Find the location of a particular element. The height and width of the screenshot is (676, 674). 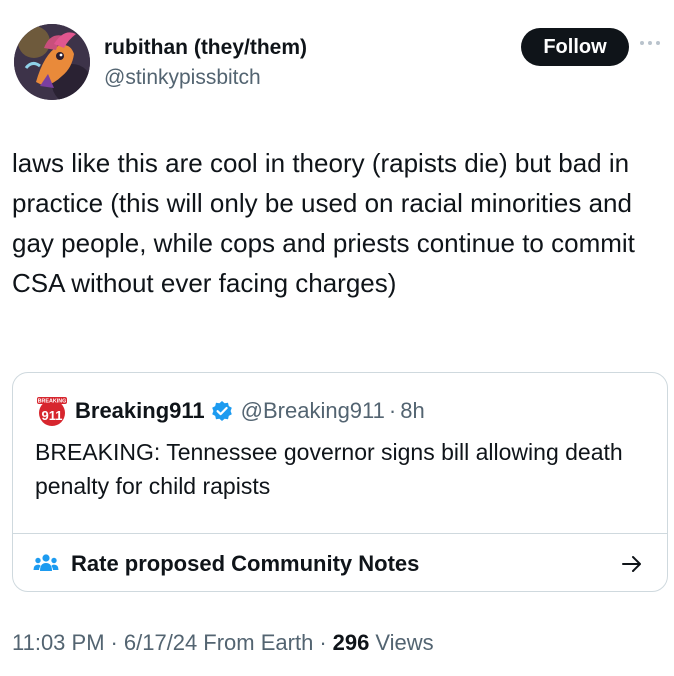

logo-number: 911 is located at coordinates (52, 415).